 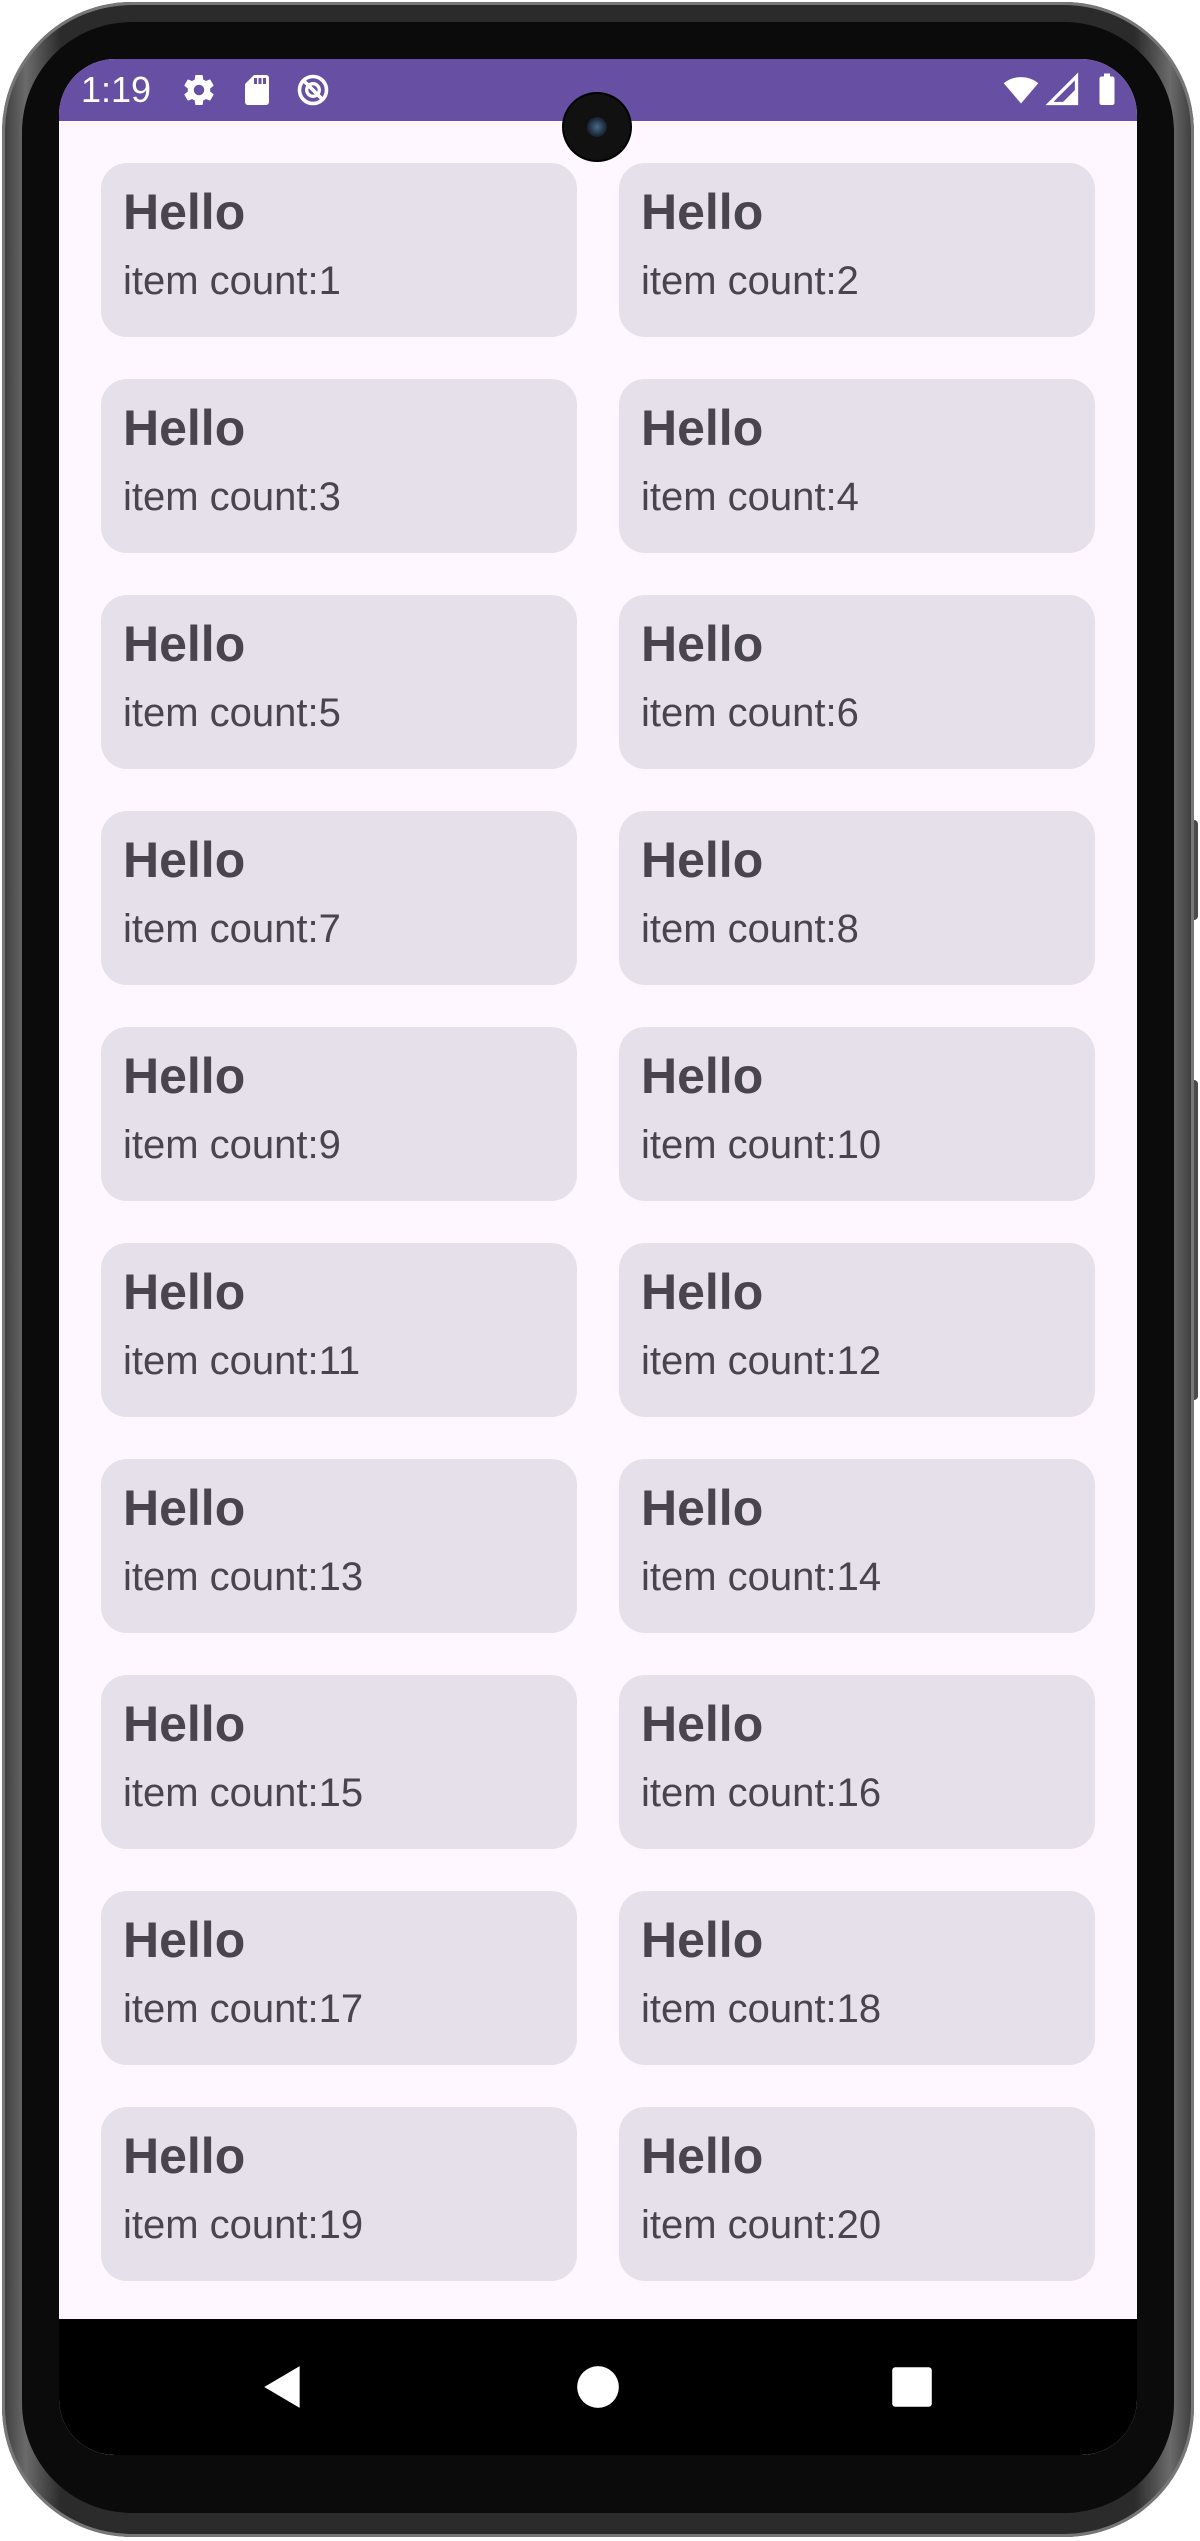 What do you see at coordinates (242, 1361) in the screenshot?
I see `card-count: item count:11` at bounding box center [242, 1361].